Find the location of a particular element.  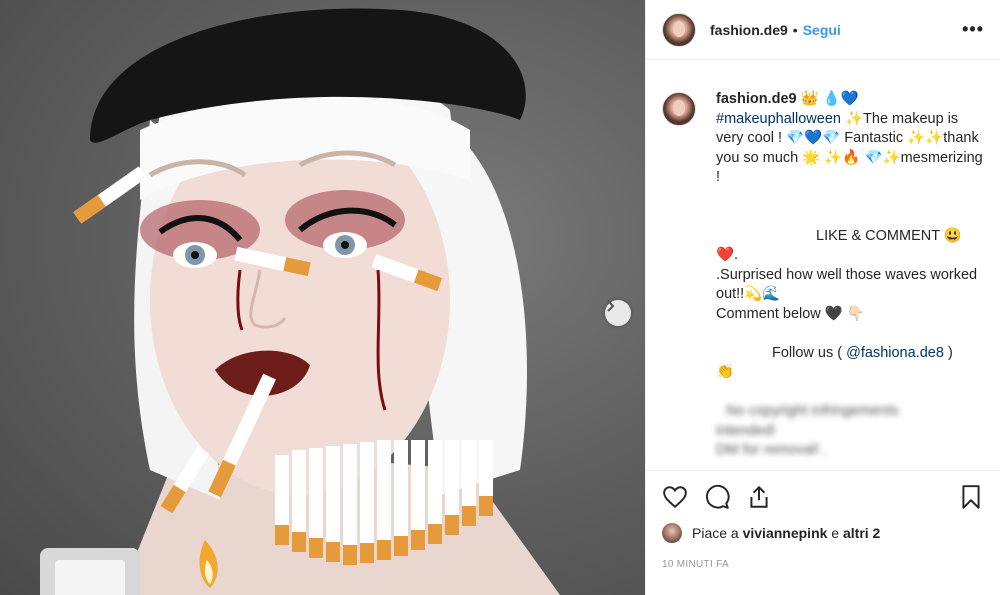

blurred-line-2: intended! is located at coordinates (746, 430).